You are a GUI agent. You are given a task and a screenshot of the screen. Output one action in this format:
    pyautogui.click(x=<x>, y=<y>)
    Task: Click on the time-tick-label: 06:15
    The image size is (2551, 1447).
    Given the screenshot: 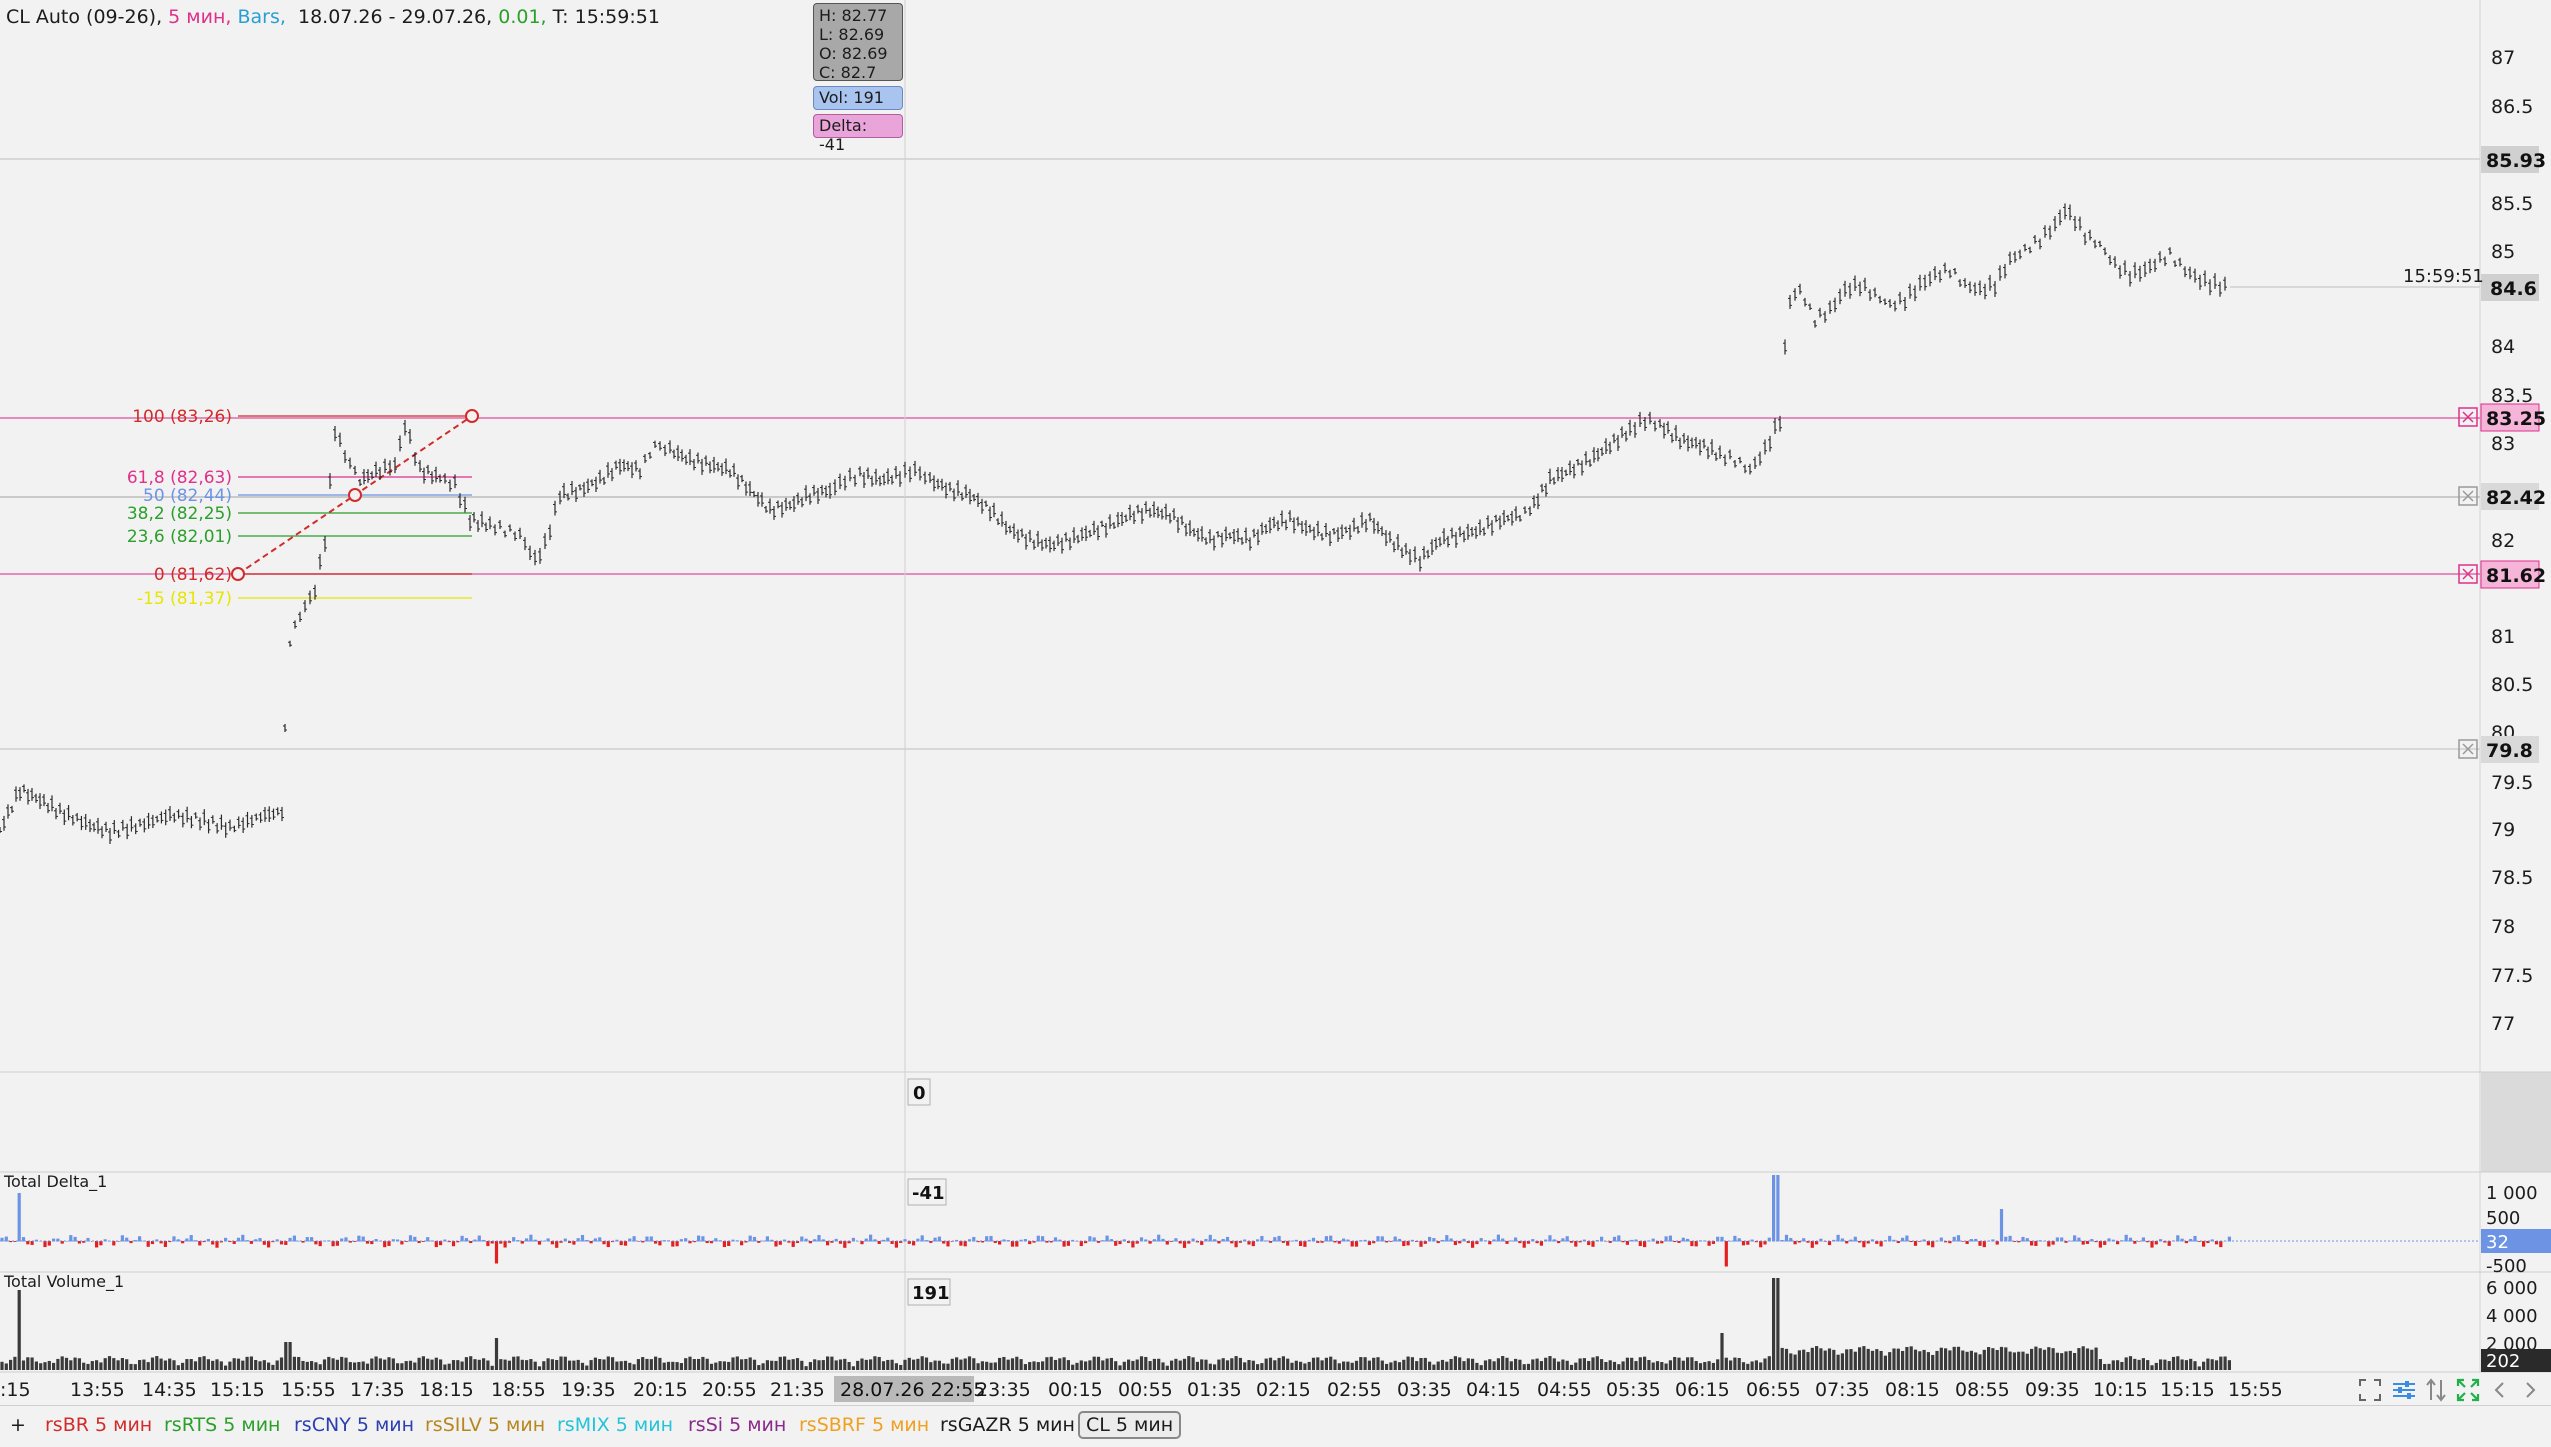 What is the action you would take?
    pyautogui.click(x=1702, y=1390)
    